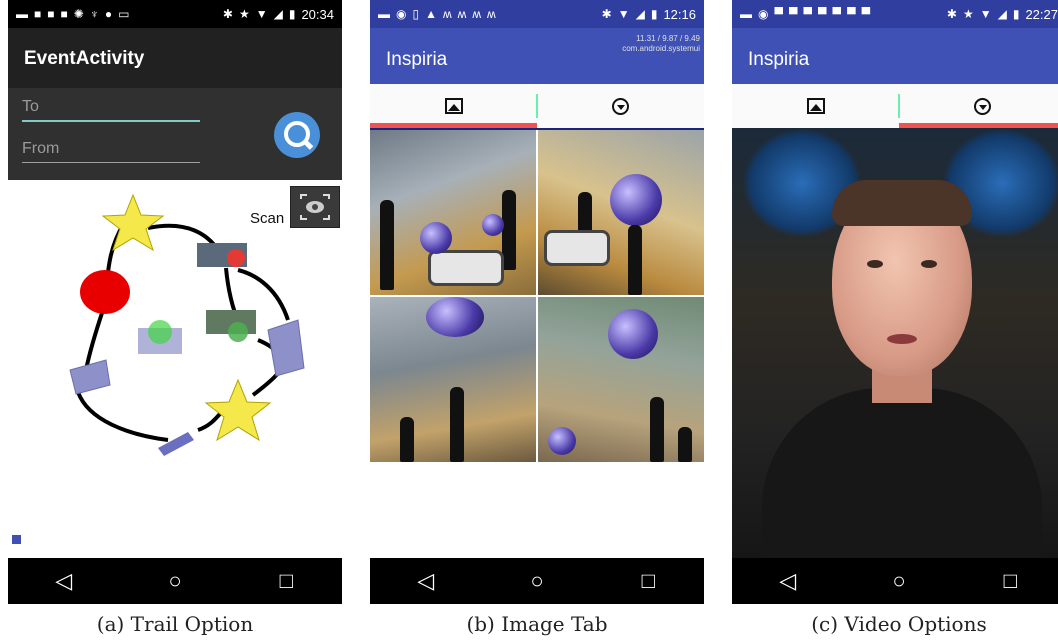 Image resolution: width=1058 pixels, height=643 pixels. What do you see at coordinates (175, 624) in the screenshot?
I see `caption-a: (a) Trail Option` at bounding box center [175, 624].